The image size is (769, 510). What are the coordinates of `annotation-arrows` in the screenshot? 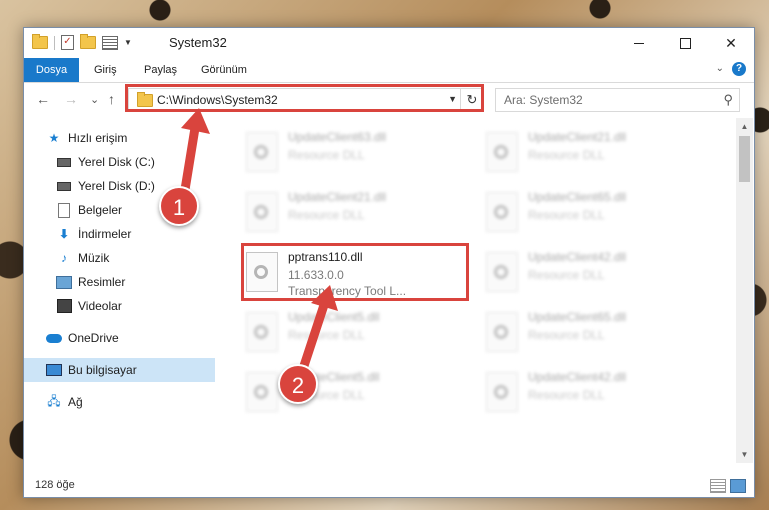 It's located at (258, 245).